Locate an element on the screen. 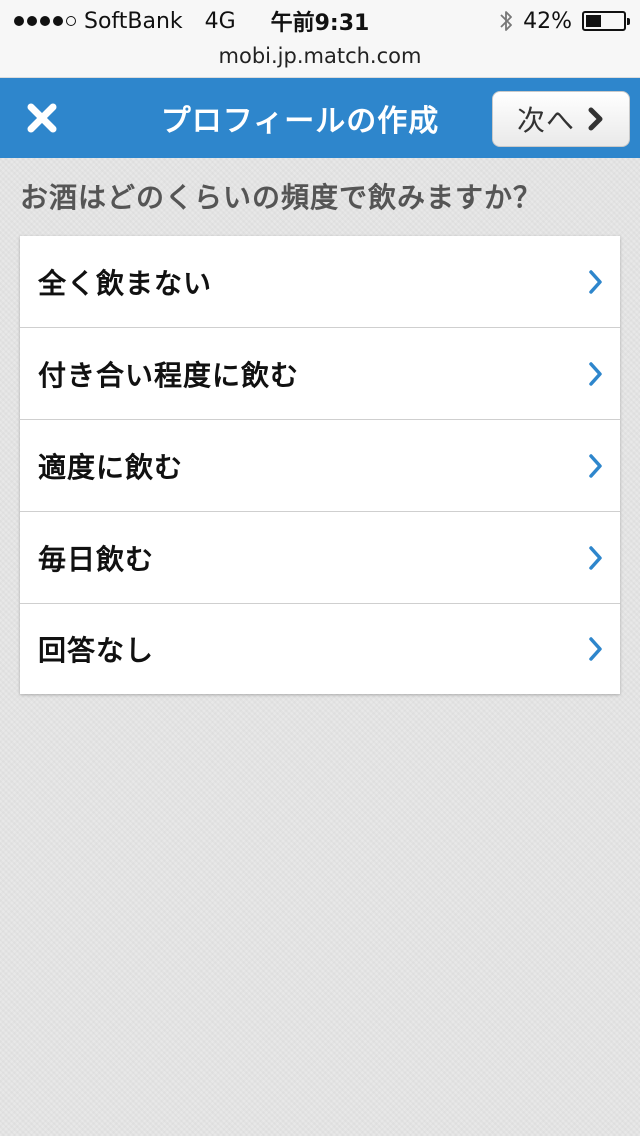  status-row: SoftBank 4G 午前9:31 42% is located at coordinates (320, 21).